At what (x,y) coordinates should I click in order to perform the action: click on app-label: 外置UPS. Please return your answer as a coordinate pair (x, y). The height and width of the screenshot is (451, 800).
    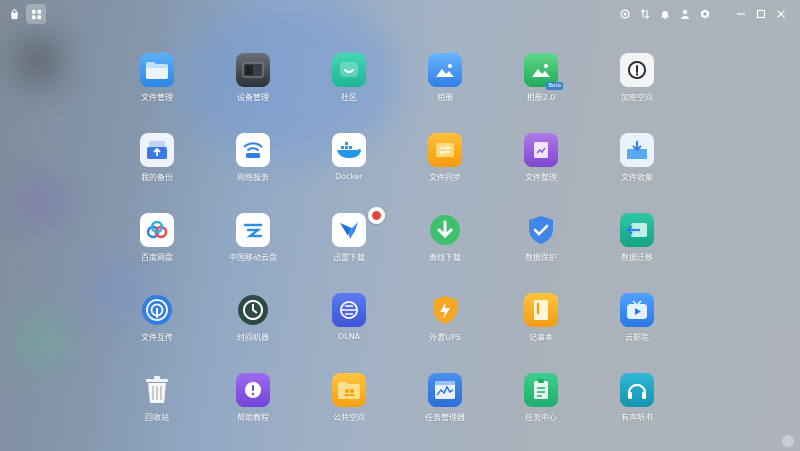
    Looking at the image, I should click on (445, 337).